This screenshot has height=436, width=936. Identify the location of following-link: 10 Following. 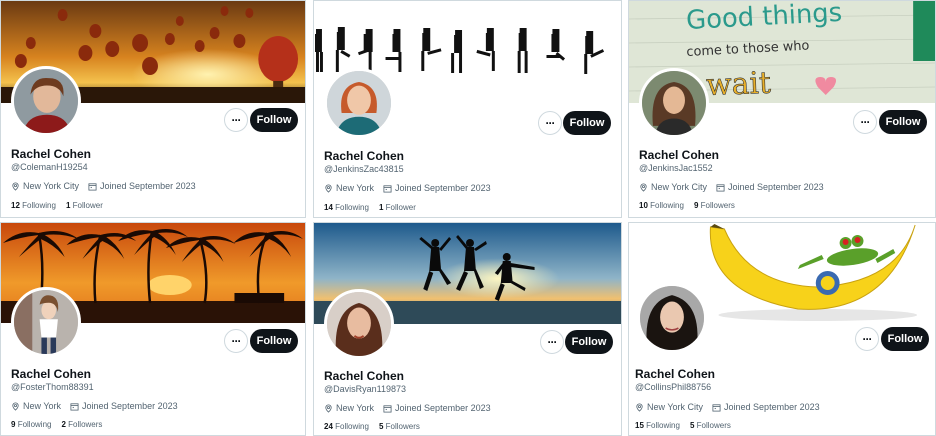
(661, 205).